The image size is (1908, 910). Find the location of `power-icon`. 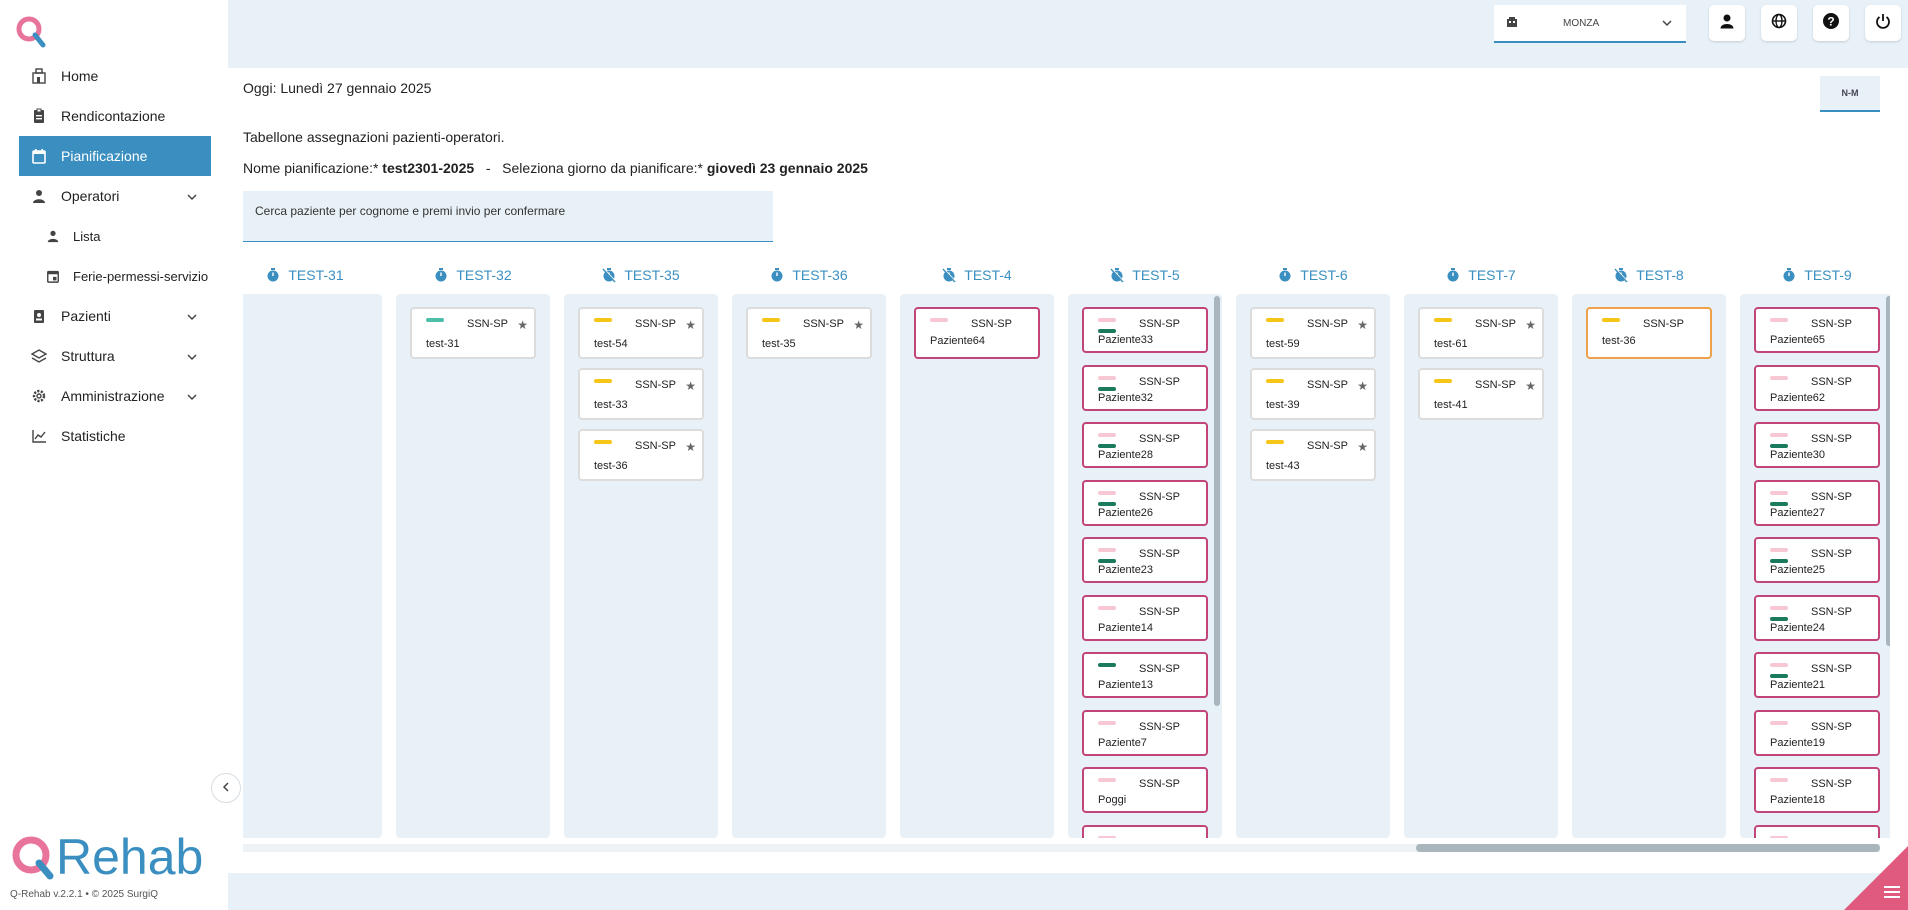

power-icon is located at coordinates (1883, 23).